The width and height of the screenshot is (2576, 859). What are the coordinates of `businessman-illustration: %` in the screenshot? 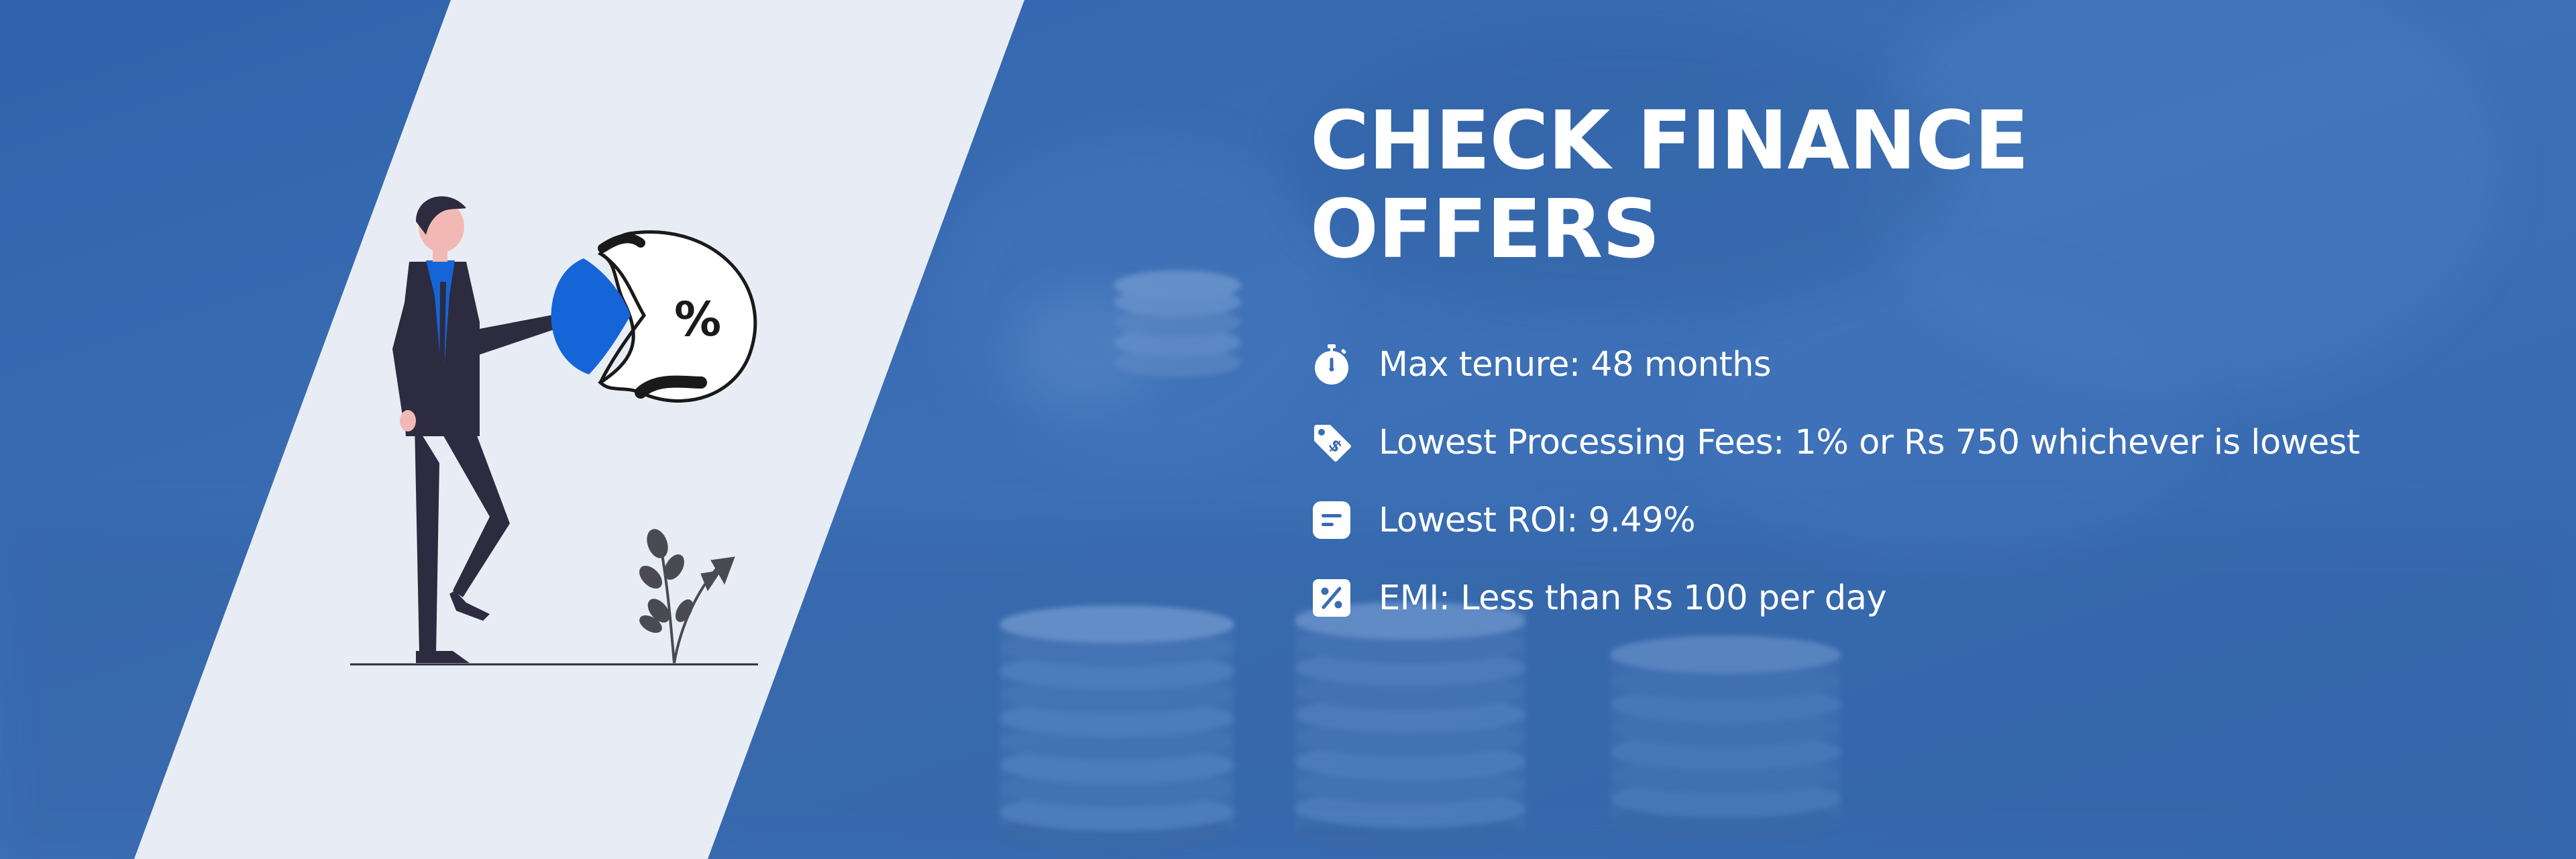 It's located at (554, 431).